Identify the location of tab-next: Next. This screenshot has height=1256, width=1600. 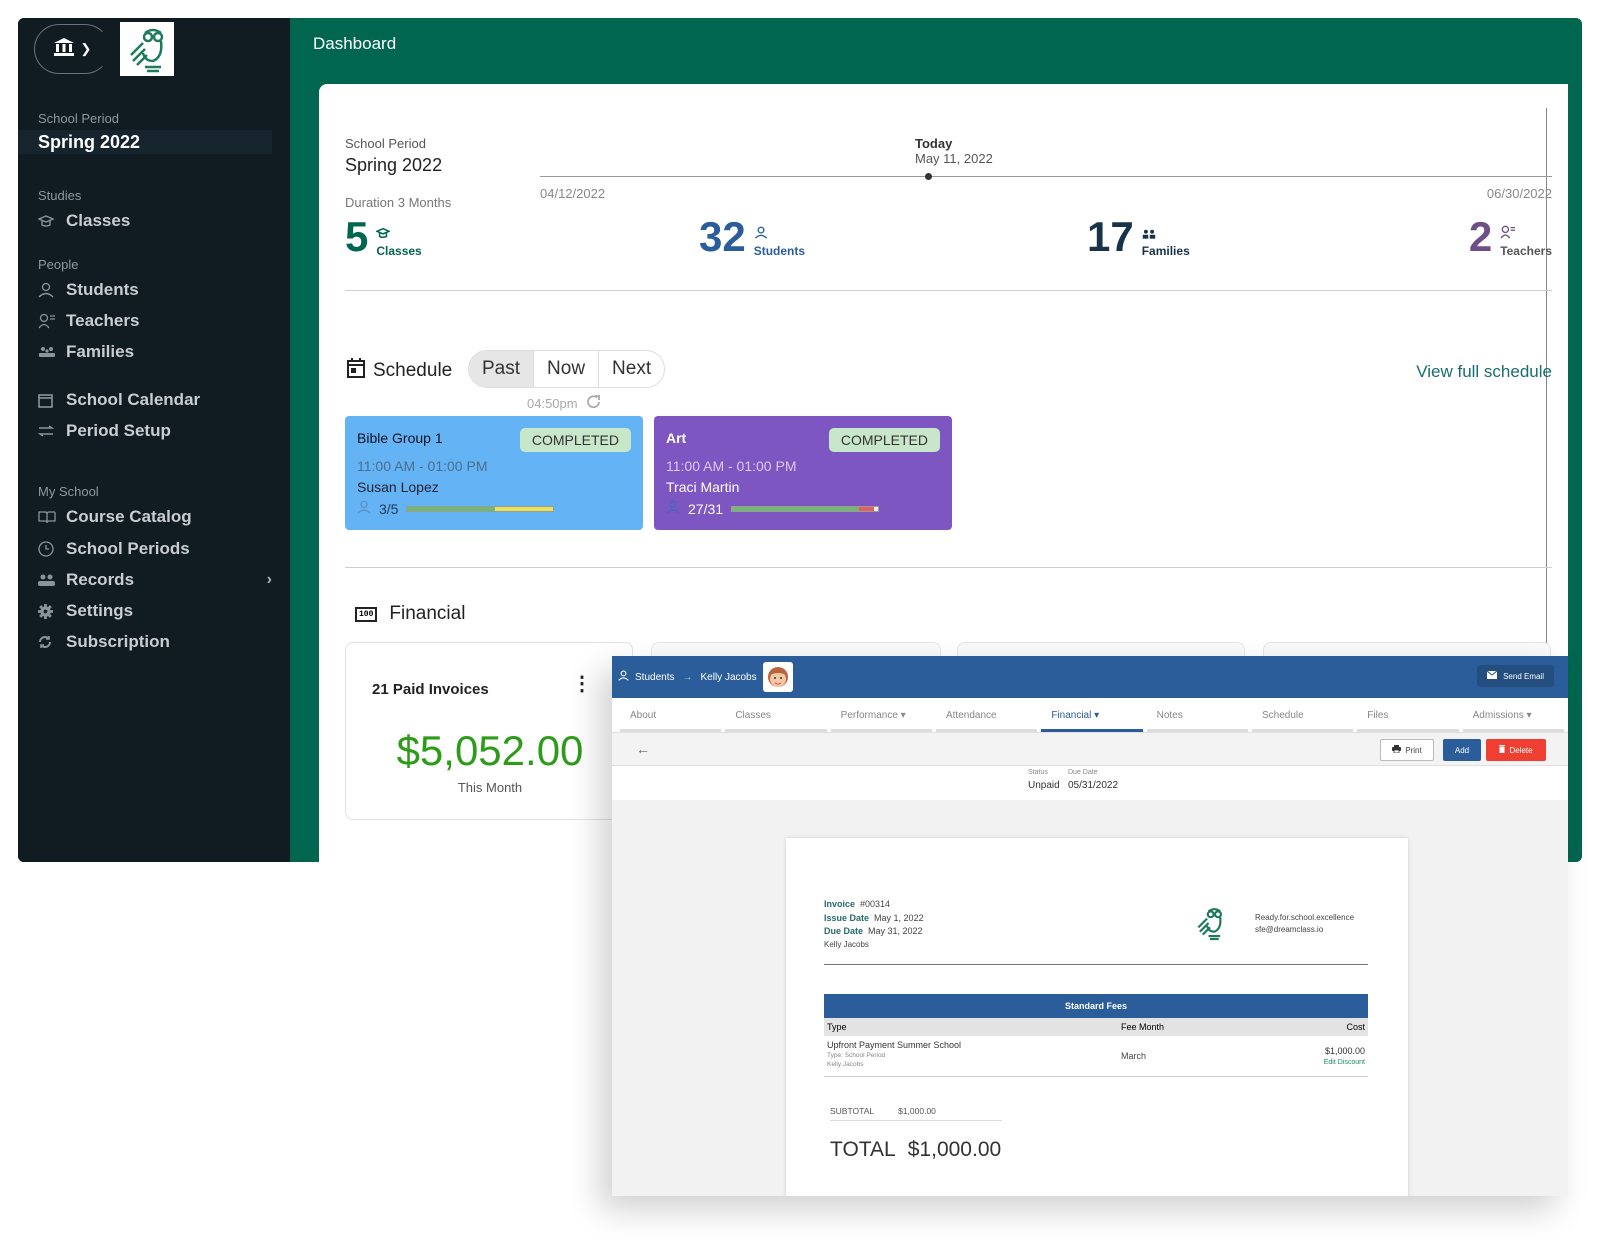
(631, 369).